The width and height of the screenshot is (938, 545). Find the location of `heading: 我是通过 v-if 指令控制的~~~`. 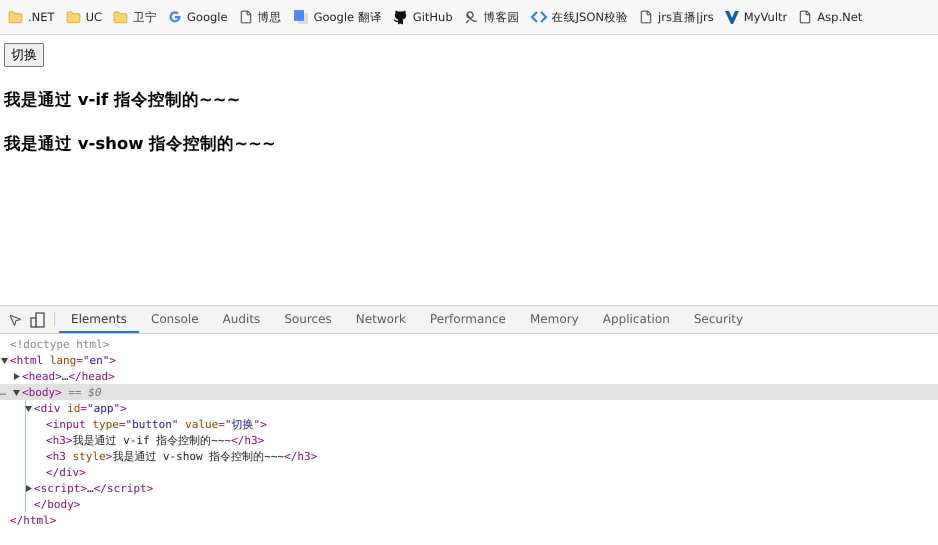

heading: 我是通过 v-if 指令控制的~~~ is located at coordinates (123, 100).